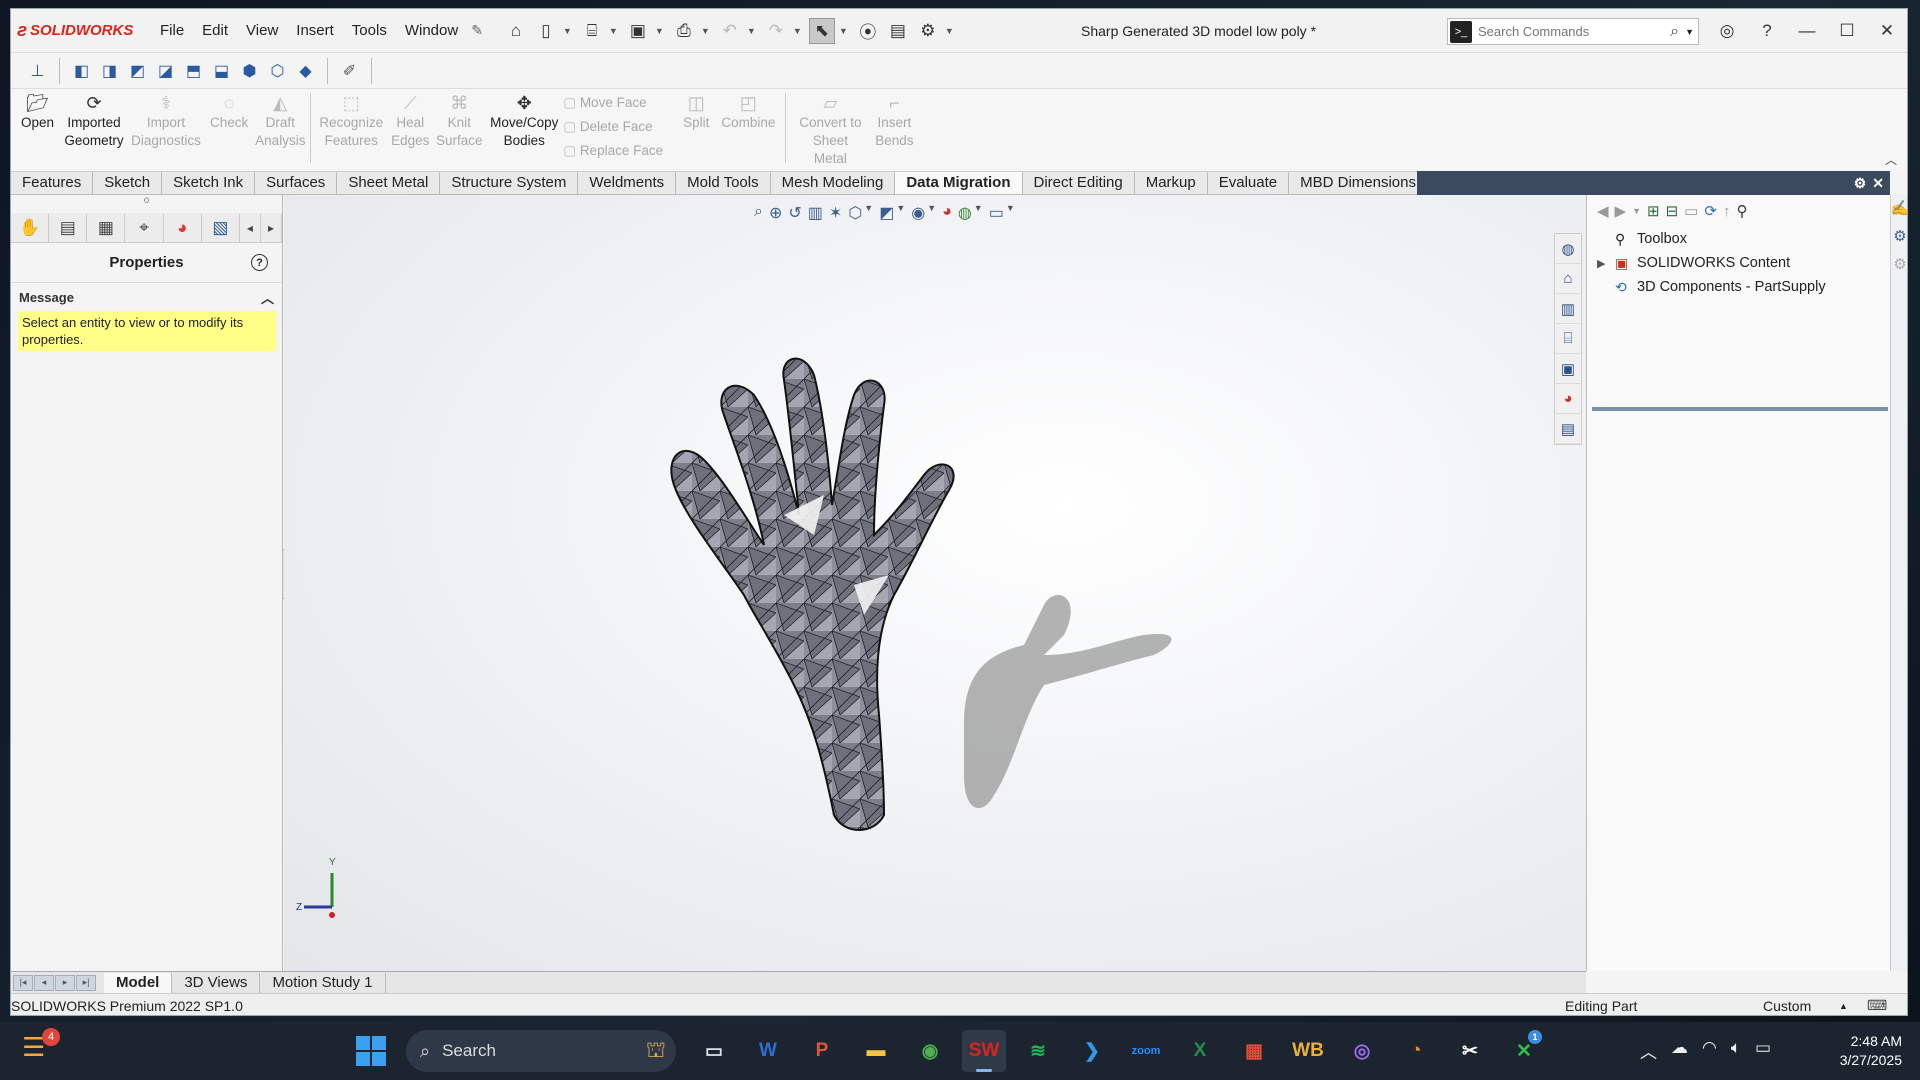  Describe the element at coordinates (661, 31) in the screenshot. I see `save-dropdown-icon: ▼` at that location.